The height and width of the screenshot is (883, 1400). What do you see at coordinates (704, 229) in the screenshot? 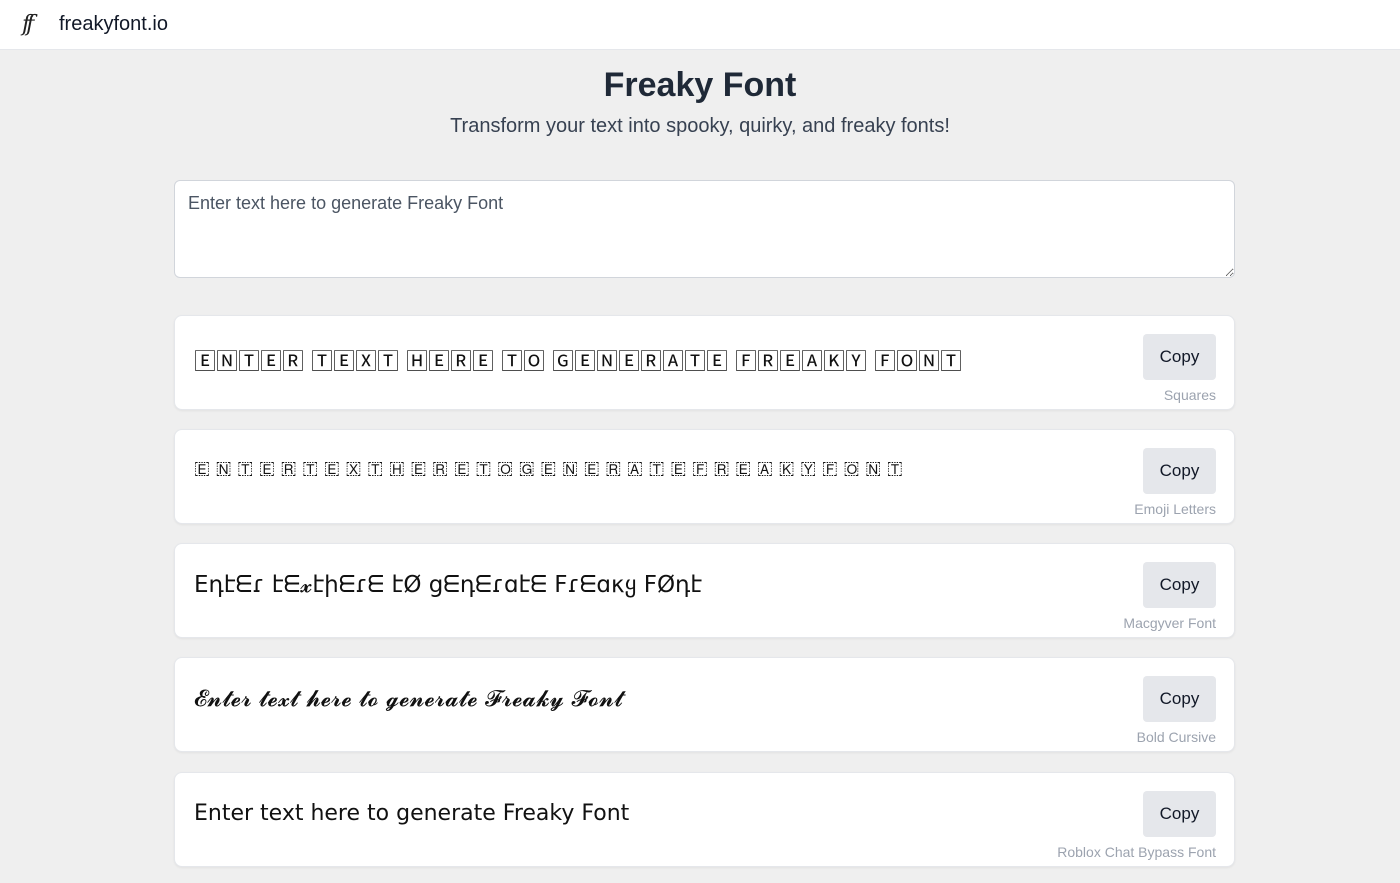
I see `text-input` at bounding box center [704, 229].